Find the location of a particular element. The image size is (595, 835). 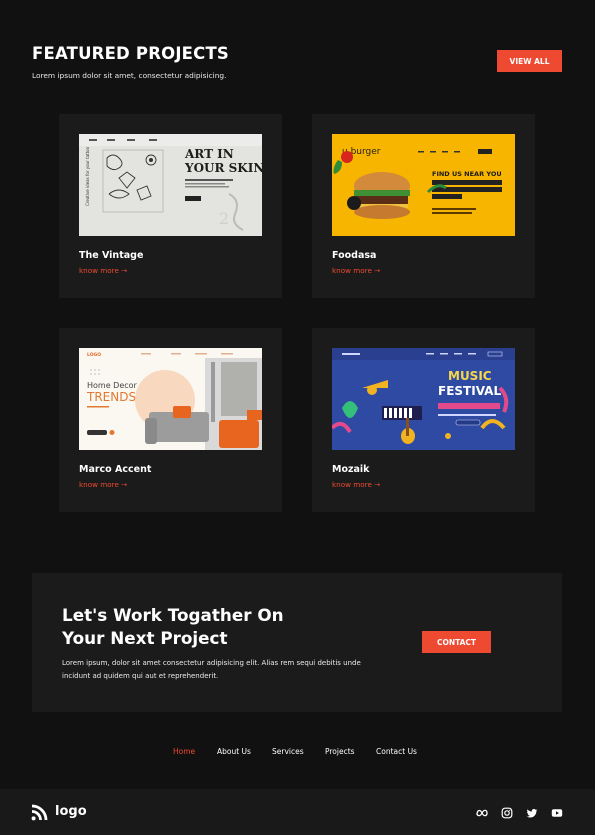

cta-title: Let's Work Togather On Your Next Project is located at coordinates (212, 627).